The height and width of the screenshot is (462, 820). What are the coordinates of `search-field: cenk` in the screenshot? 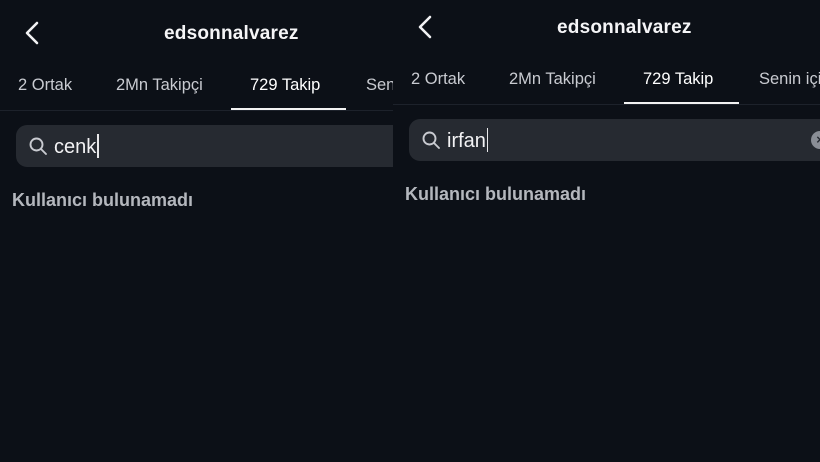 It's located at (204, 146).